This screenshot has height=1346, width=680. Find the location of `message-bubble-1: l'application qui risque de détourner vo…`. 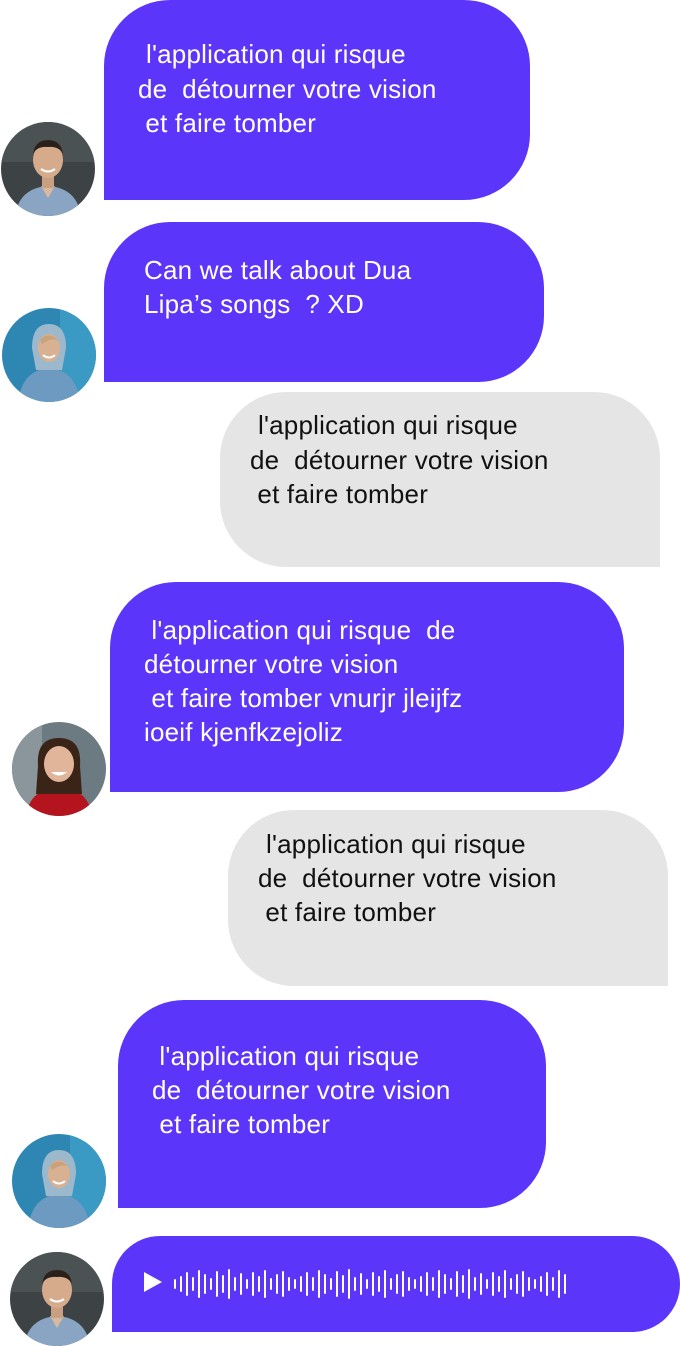

message-bubble-1: l'application qui risque de détourner vo… is located at coordinates (317, 100).